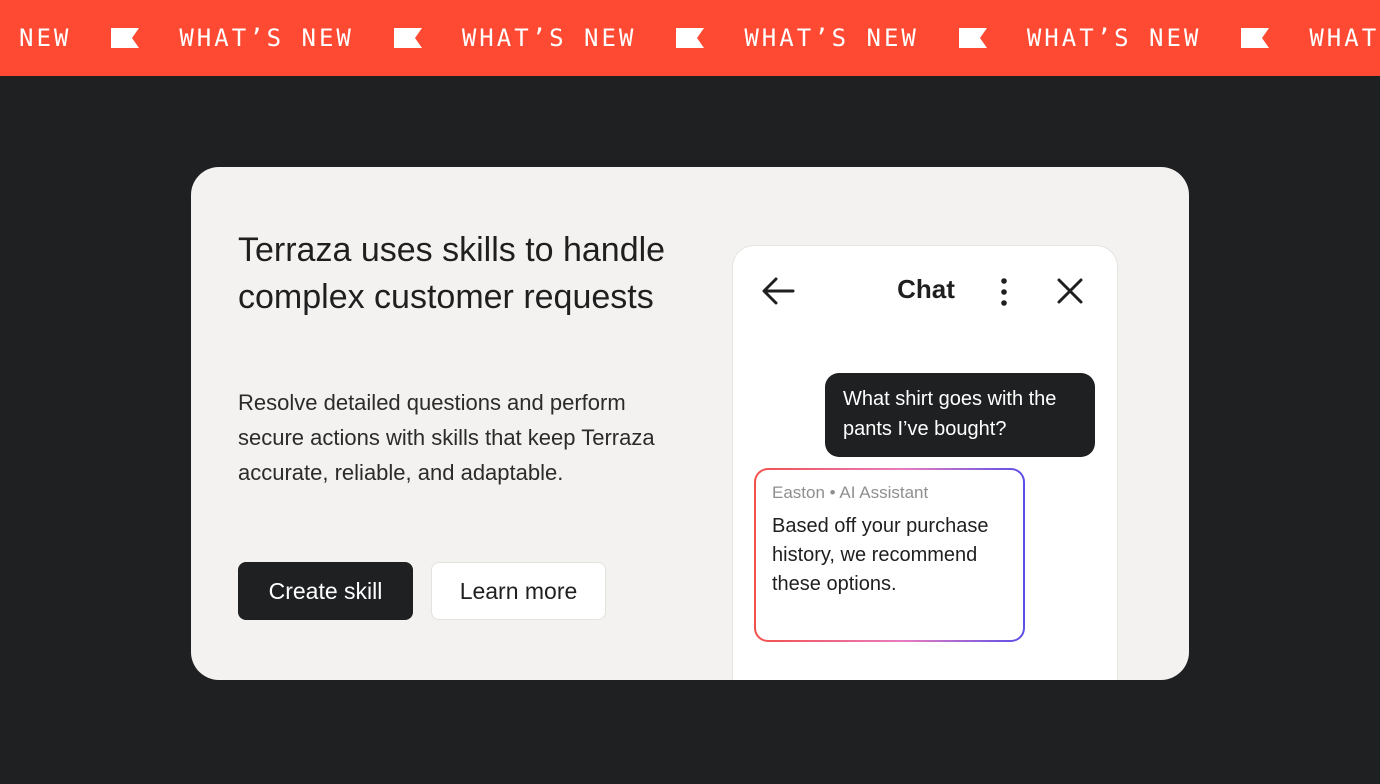 The width and height of the screenshot is (1380, 784). Describe the element at coordinates (925, 291) in the screenshot. I see `chat-header: Chat` at that location.